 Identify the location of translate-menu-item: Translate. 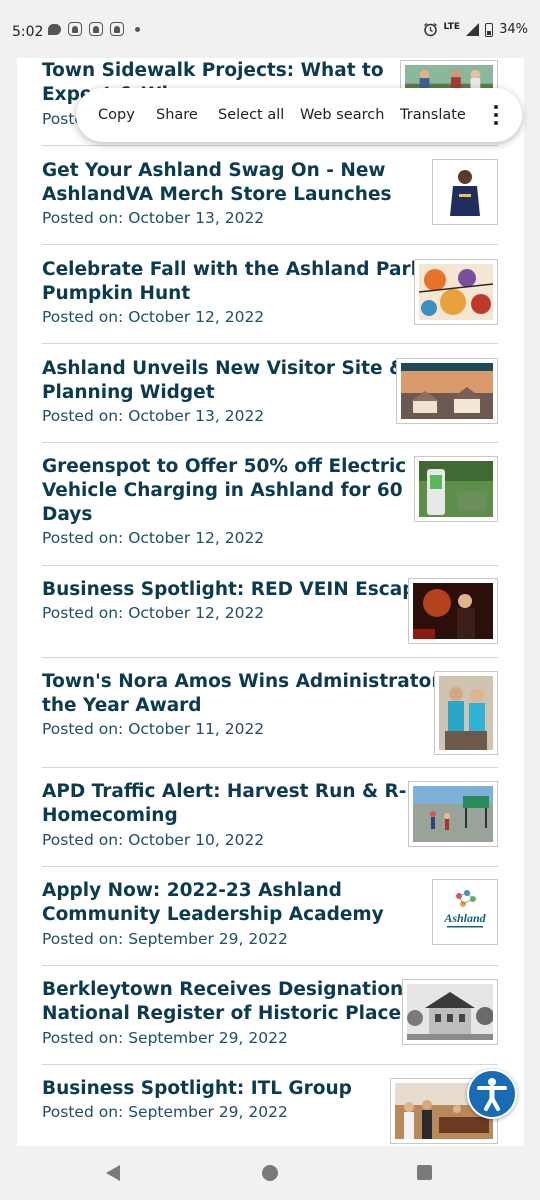
(433, 115).